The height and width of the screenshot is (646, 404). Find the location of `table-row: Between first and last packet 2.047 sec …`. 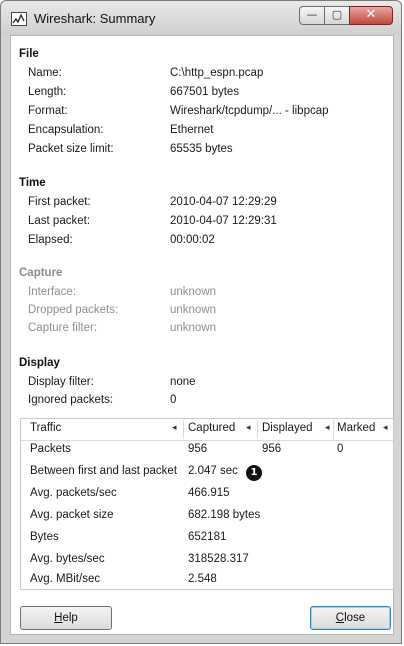

table-row: Between first and last packet 2.047 sec … is located at coordinates (207, 473).